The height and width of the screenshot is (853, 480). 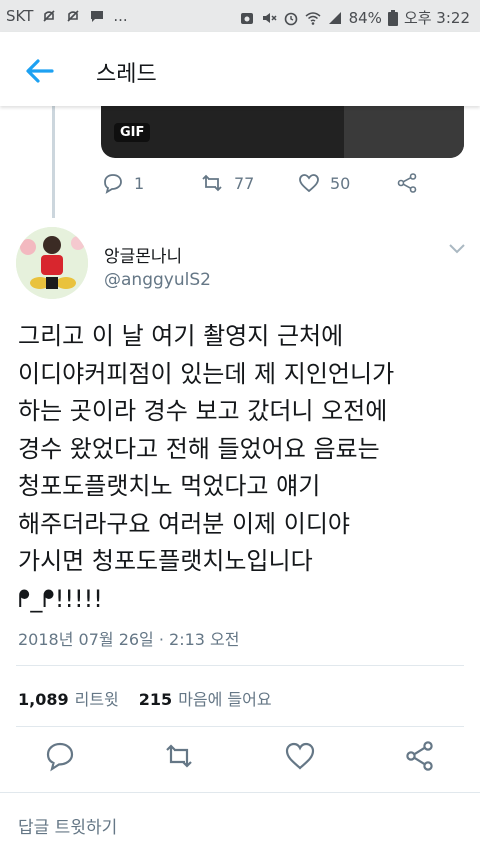 I want to click on display-name: 앙글몬나니, so click(x=143, y=254).